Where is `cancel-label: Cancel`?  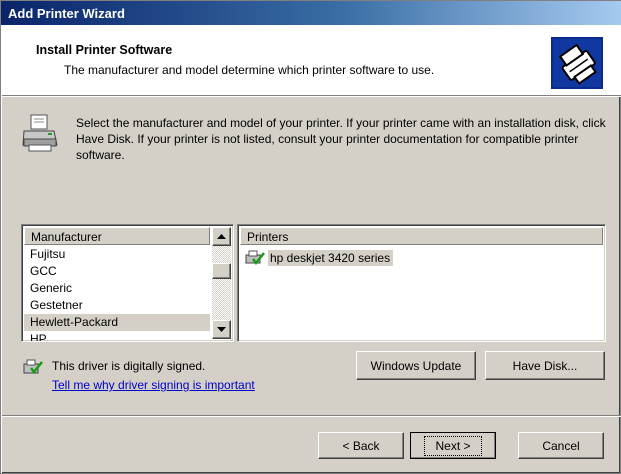
cancel-label: Cancel is located at coordinates (561, 445).